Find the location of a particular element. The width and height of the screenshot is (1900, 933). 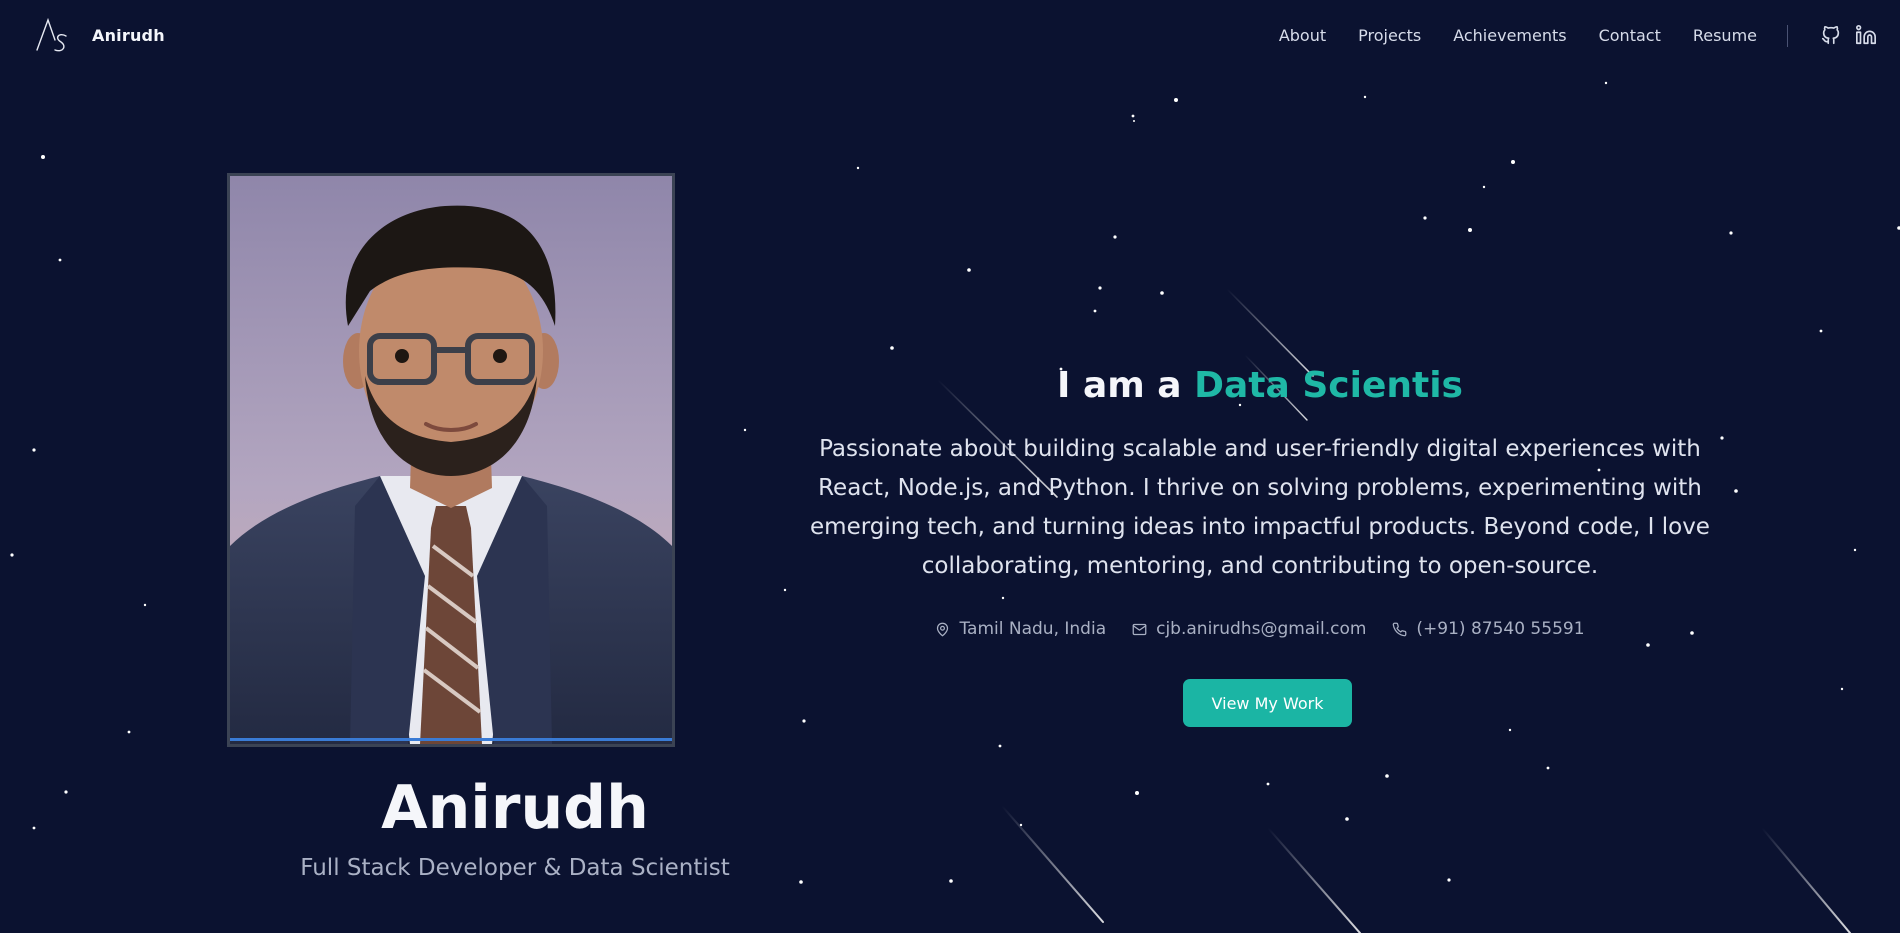

contact-location-text: Tamil Nadu, India is located at coordinates (1033, 629).